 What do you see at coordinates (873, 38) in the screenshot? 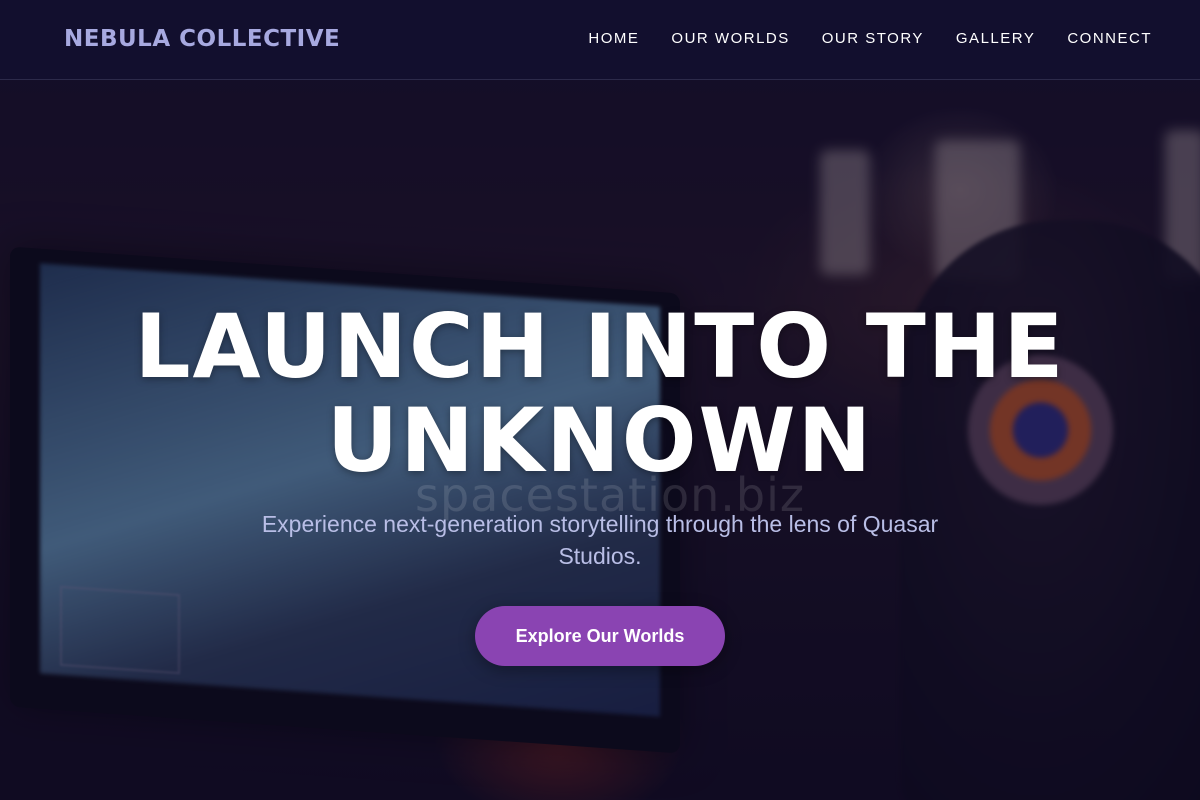
I see `nav-item-our-story: OUR STORY` at bounding box center [873, 38].